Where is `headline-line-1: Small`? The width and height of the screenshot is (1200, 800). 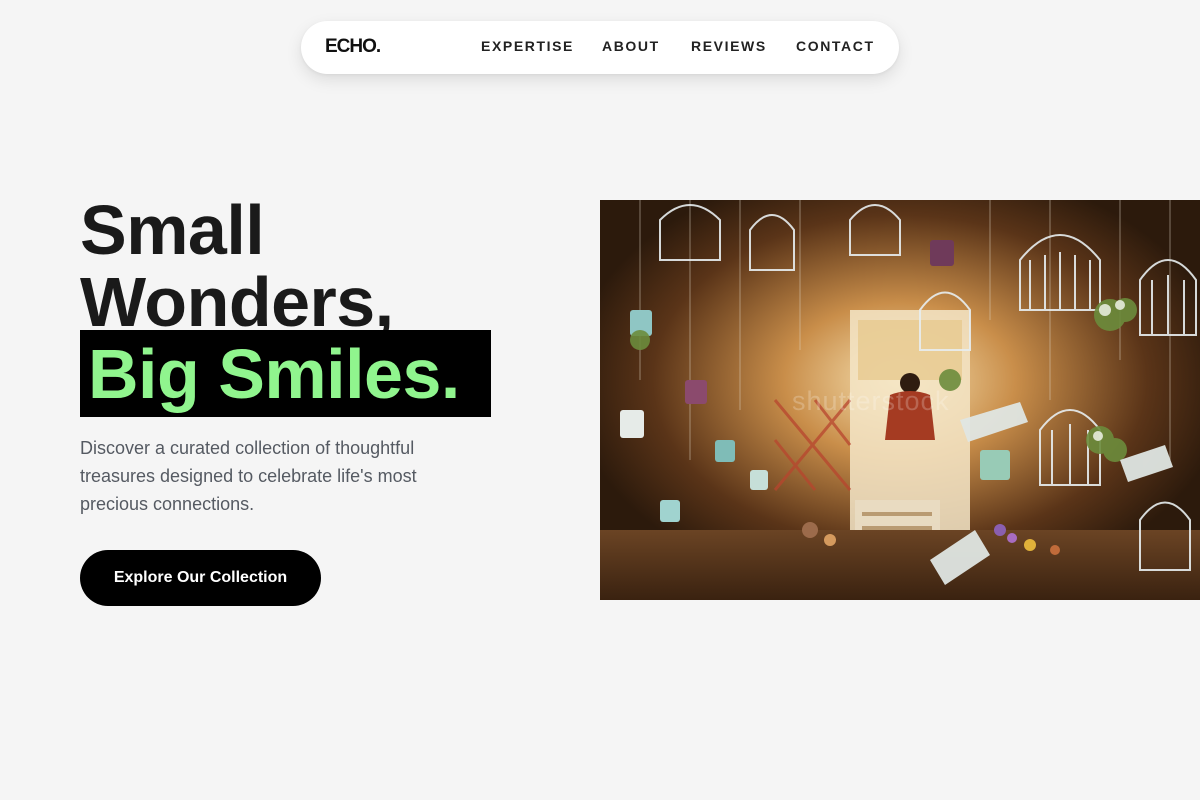 headline-line-1: Small is located at coordinates (172, 230).